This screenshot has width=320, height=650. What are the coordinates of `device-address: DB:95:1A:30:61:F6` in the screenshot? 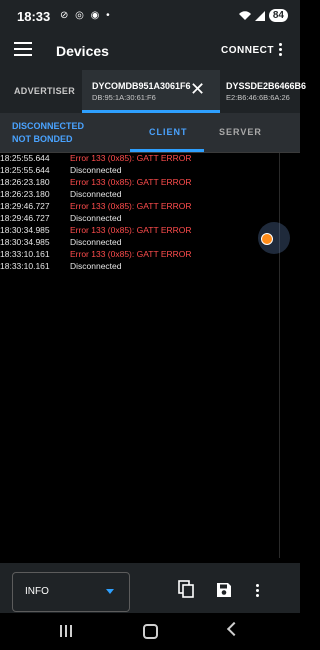 It's located at (124, 97).